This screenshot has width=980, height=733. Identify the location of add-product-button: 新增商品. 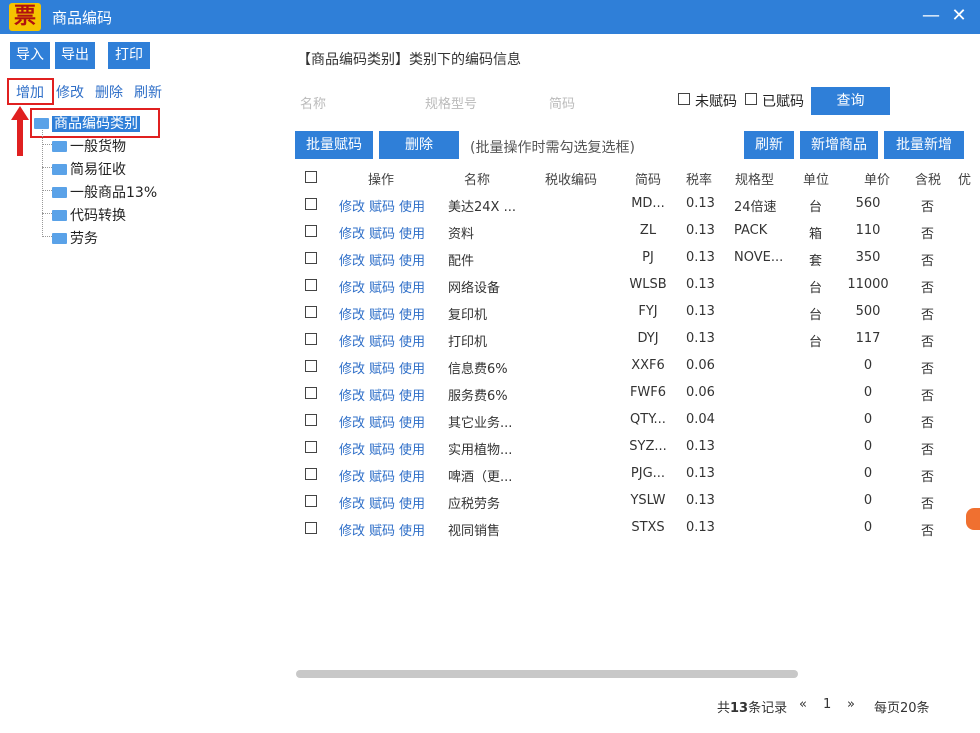
(839, 145).